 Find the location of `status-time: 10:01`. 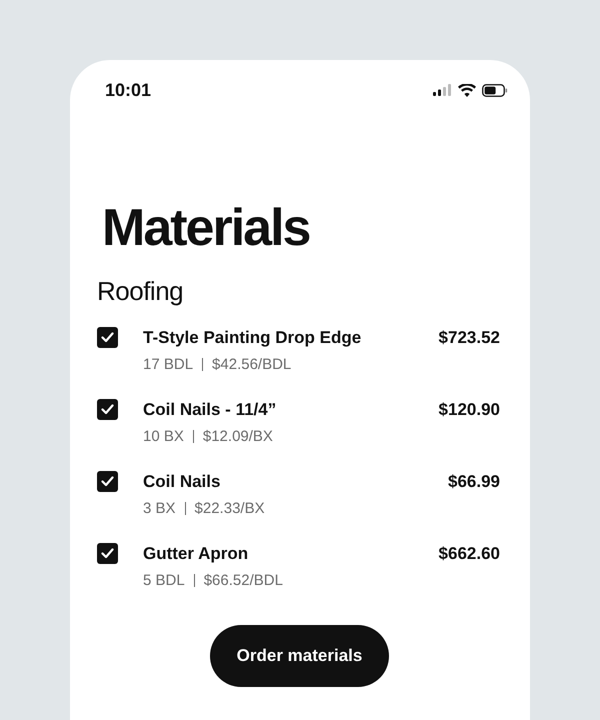

status-time: 10:01 is located at coordinates (128, 90).